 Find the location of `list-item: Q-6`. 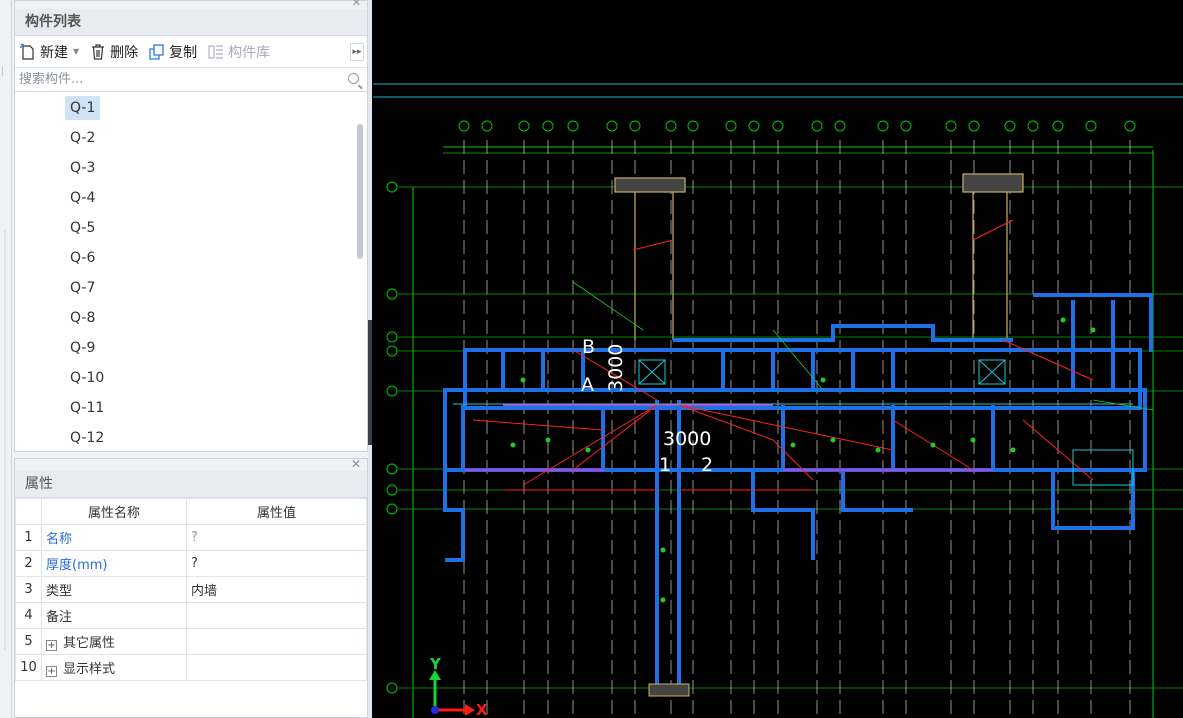

list-item: Q-6 is located at coordinates (82, 258).